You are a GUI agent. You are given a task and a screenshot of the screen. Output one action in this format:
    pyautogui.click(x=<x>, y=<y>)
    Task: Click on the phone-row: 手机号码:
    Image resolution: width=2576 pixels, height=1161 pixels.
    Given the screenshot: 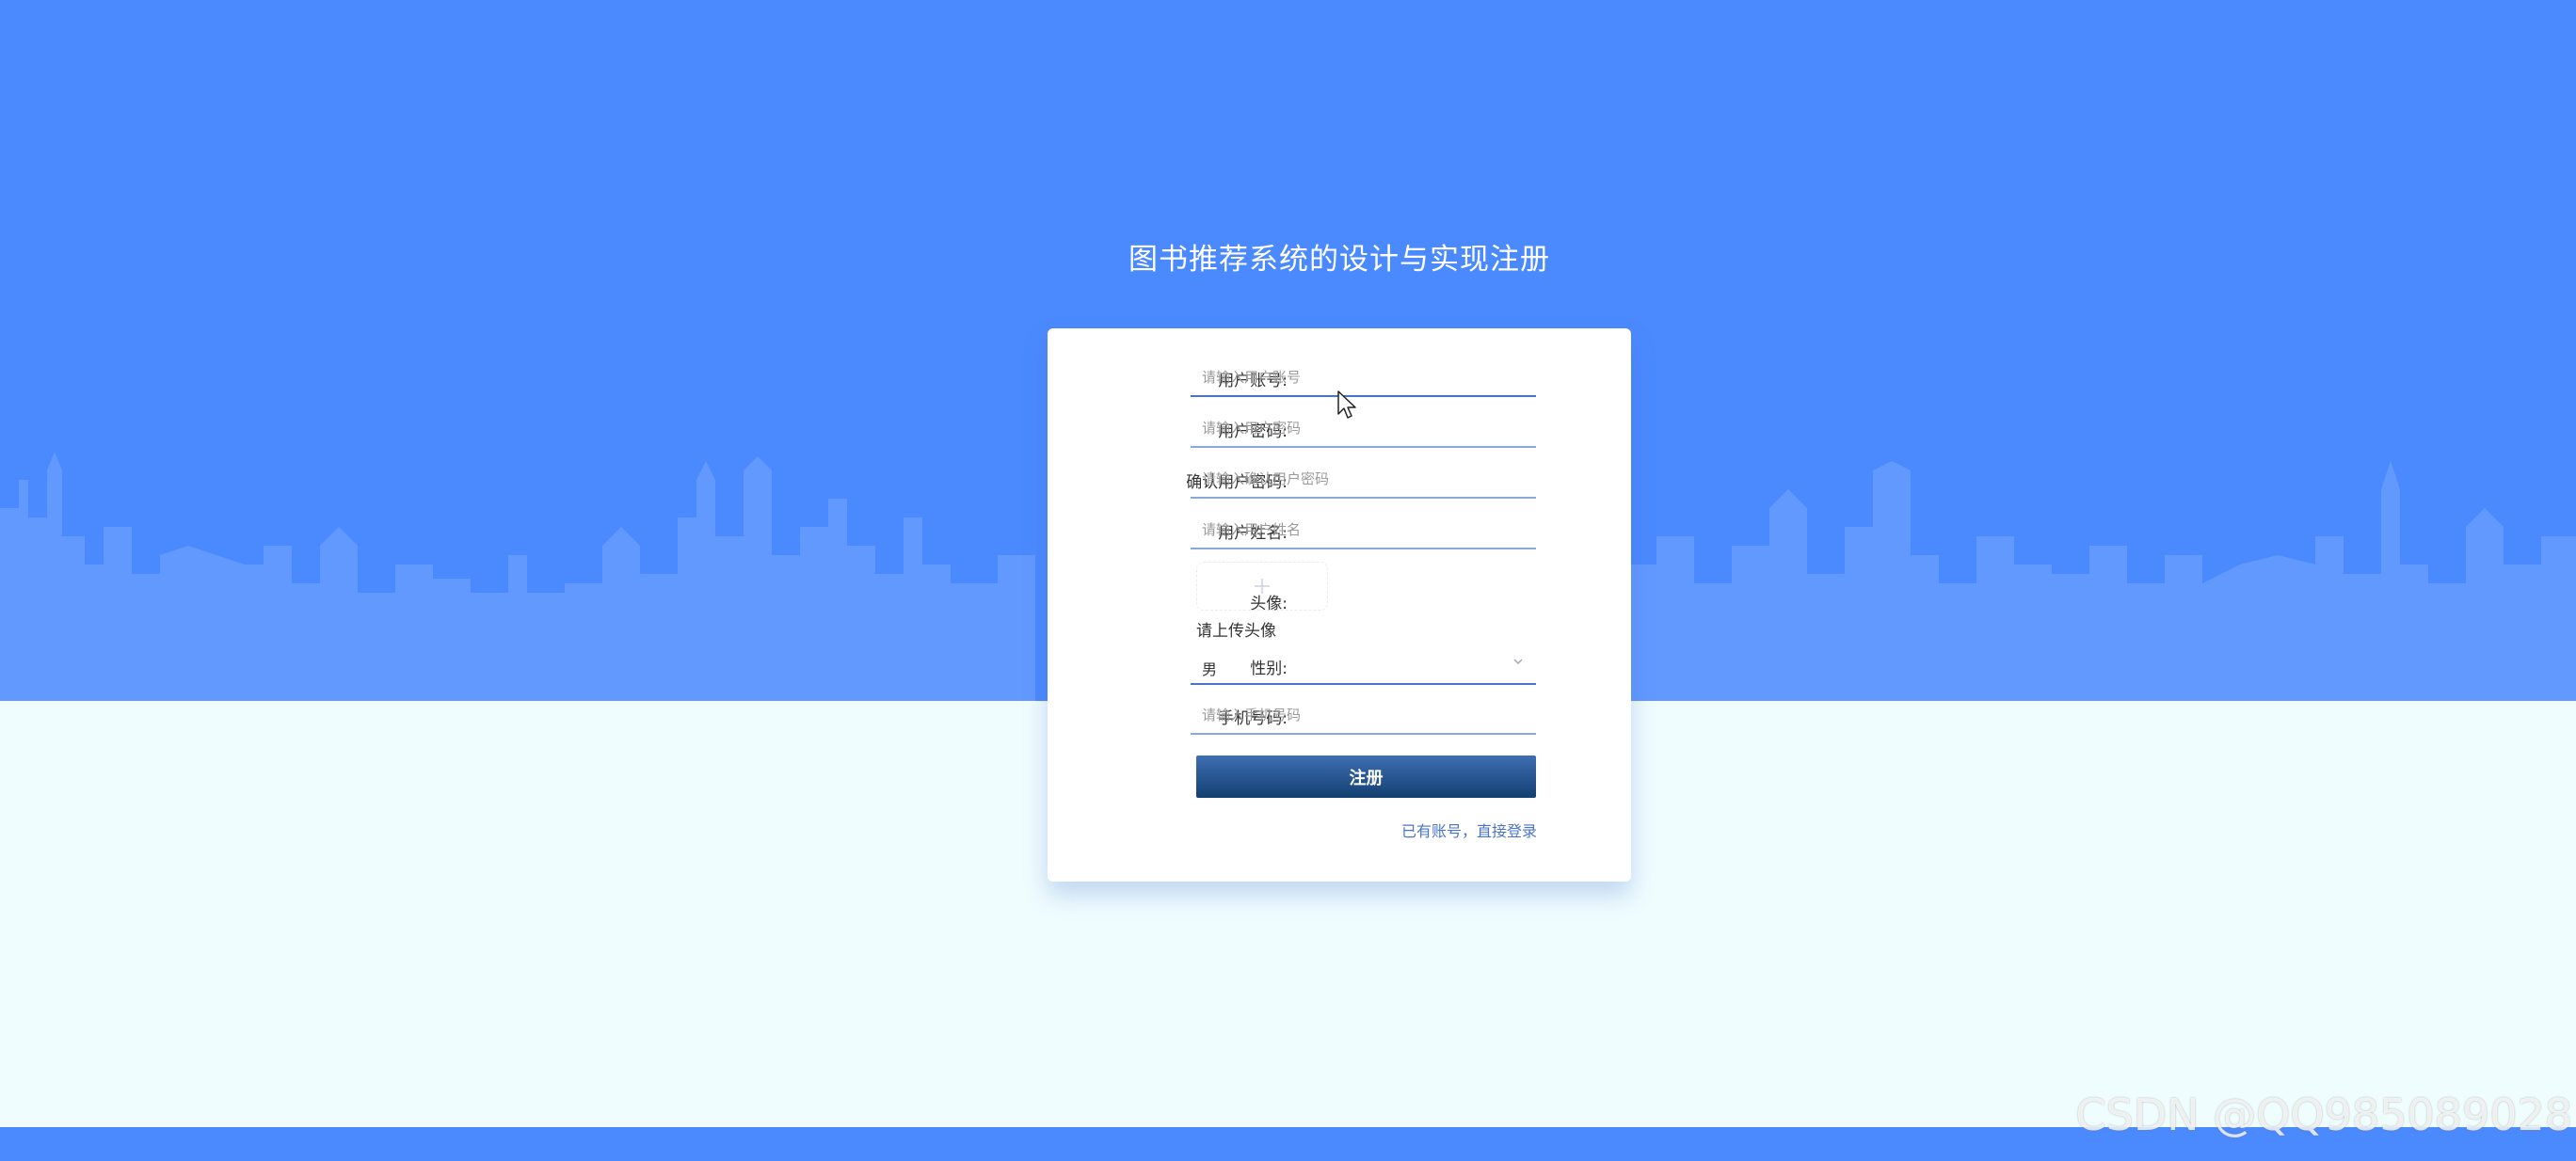 What is the action you would take?
    pyautogui.click(x=1339, y=716)
    